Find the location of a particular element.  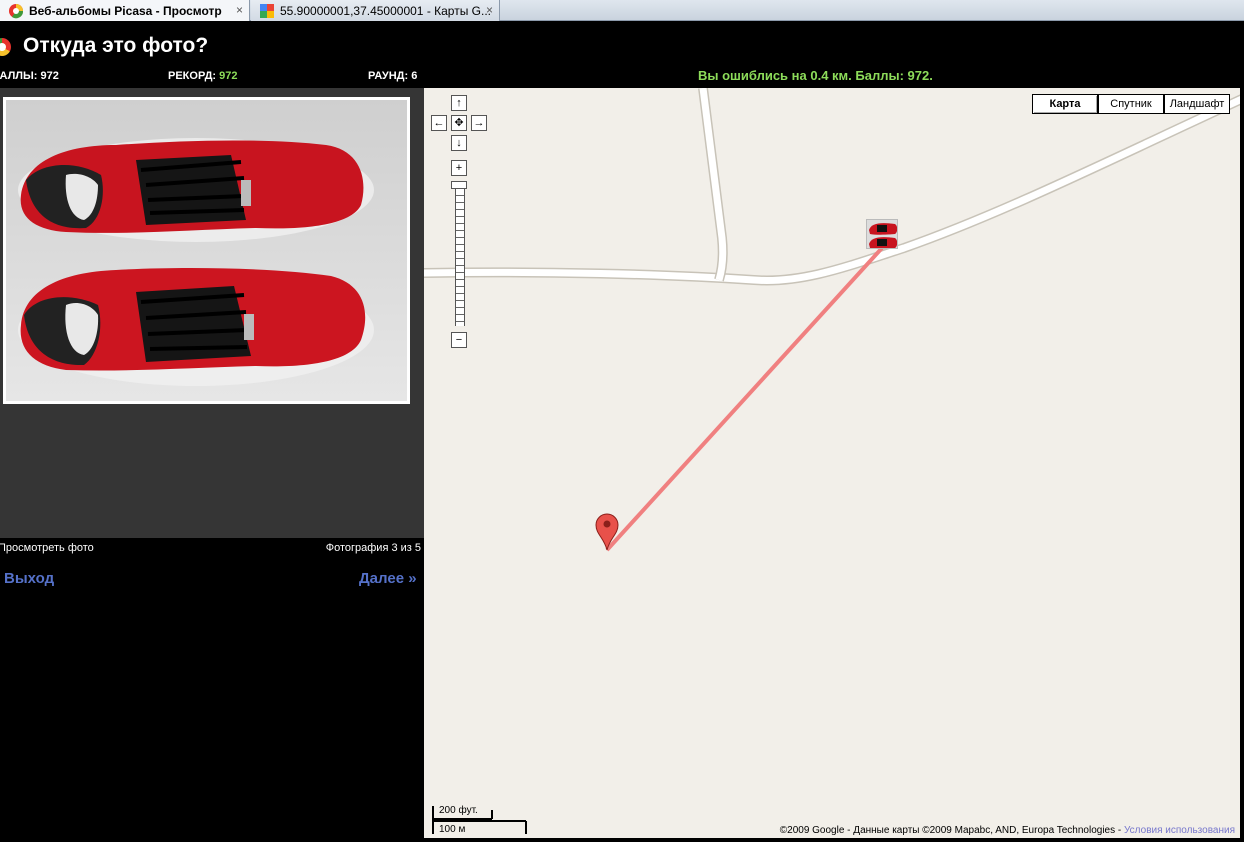

pan-center-button: ✥ is located at coordinates (459, 123).